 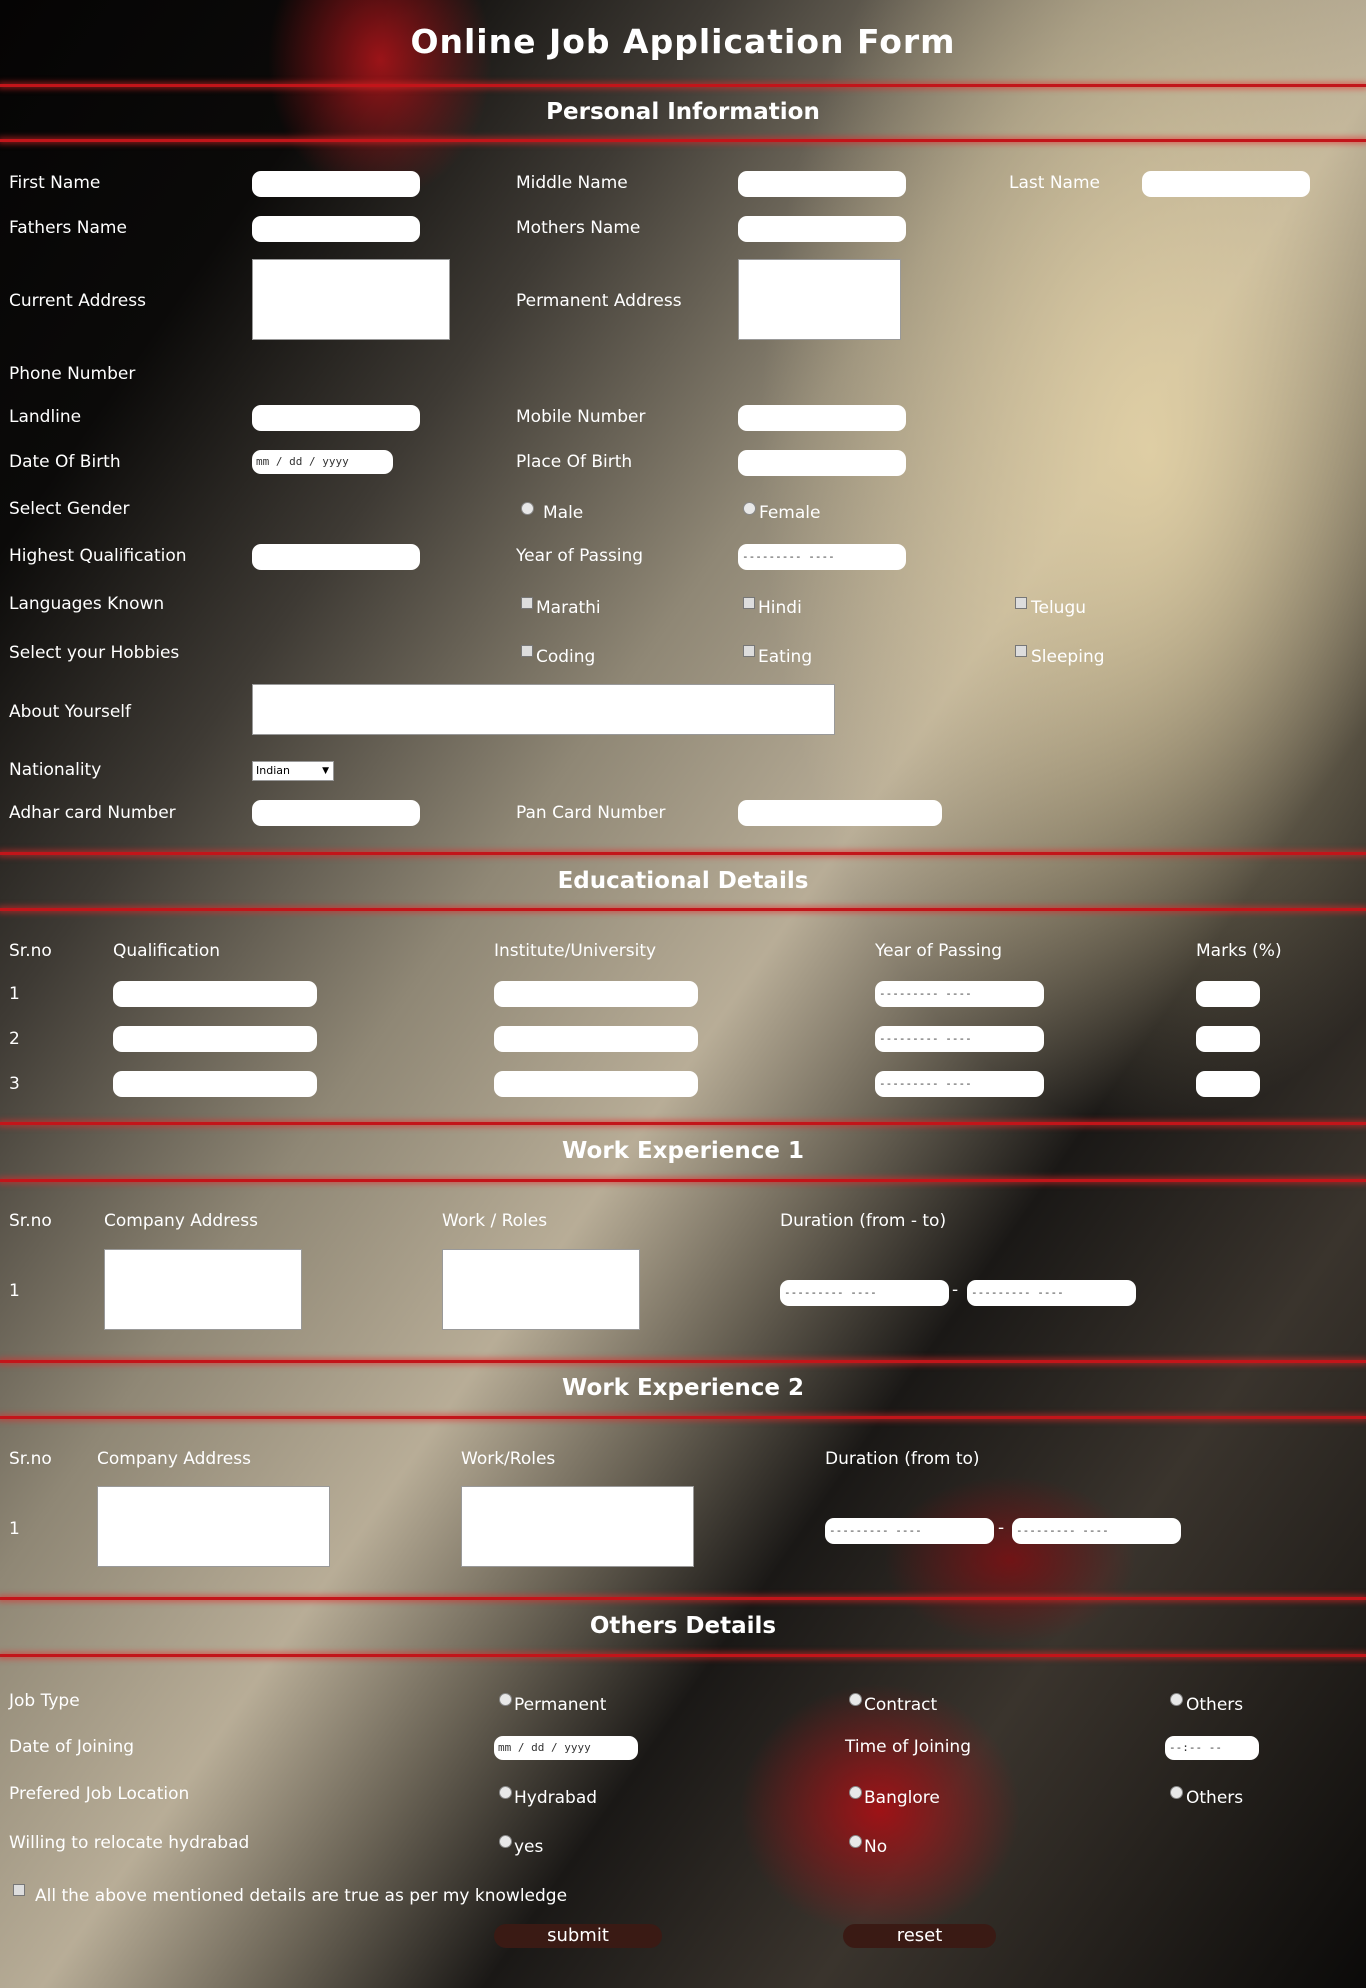 What do you see at coordinates (577, 1526) in the screenshot?
I see `work2-roles-textarea` at bounding box center [577, 1526].